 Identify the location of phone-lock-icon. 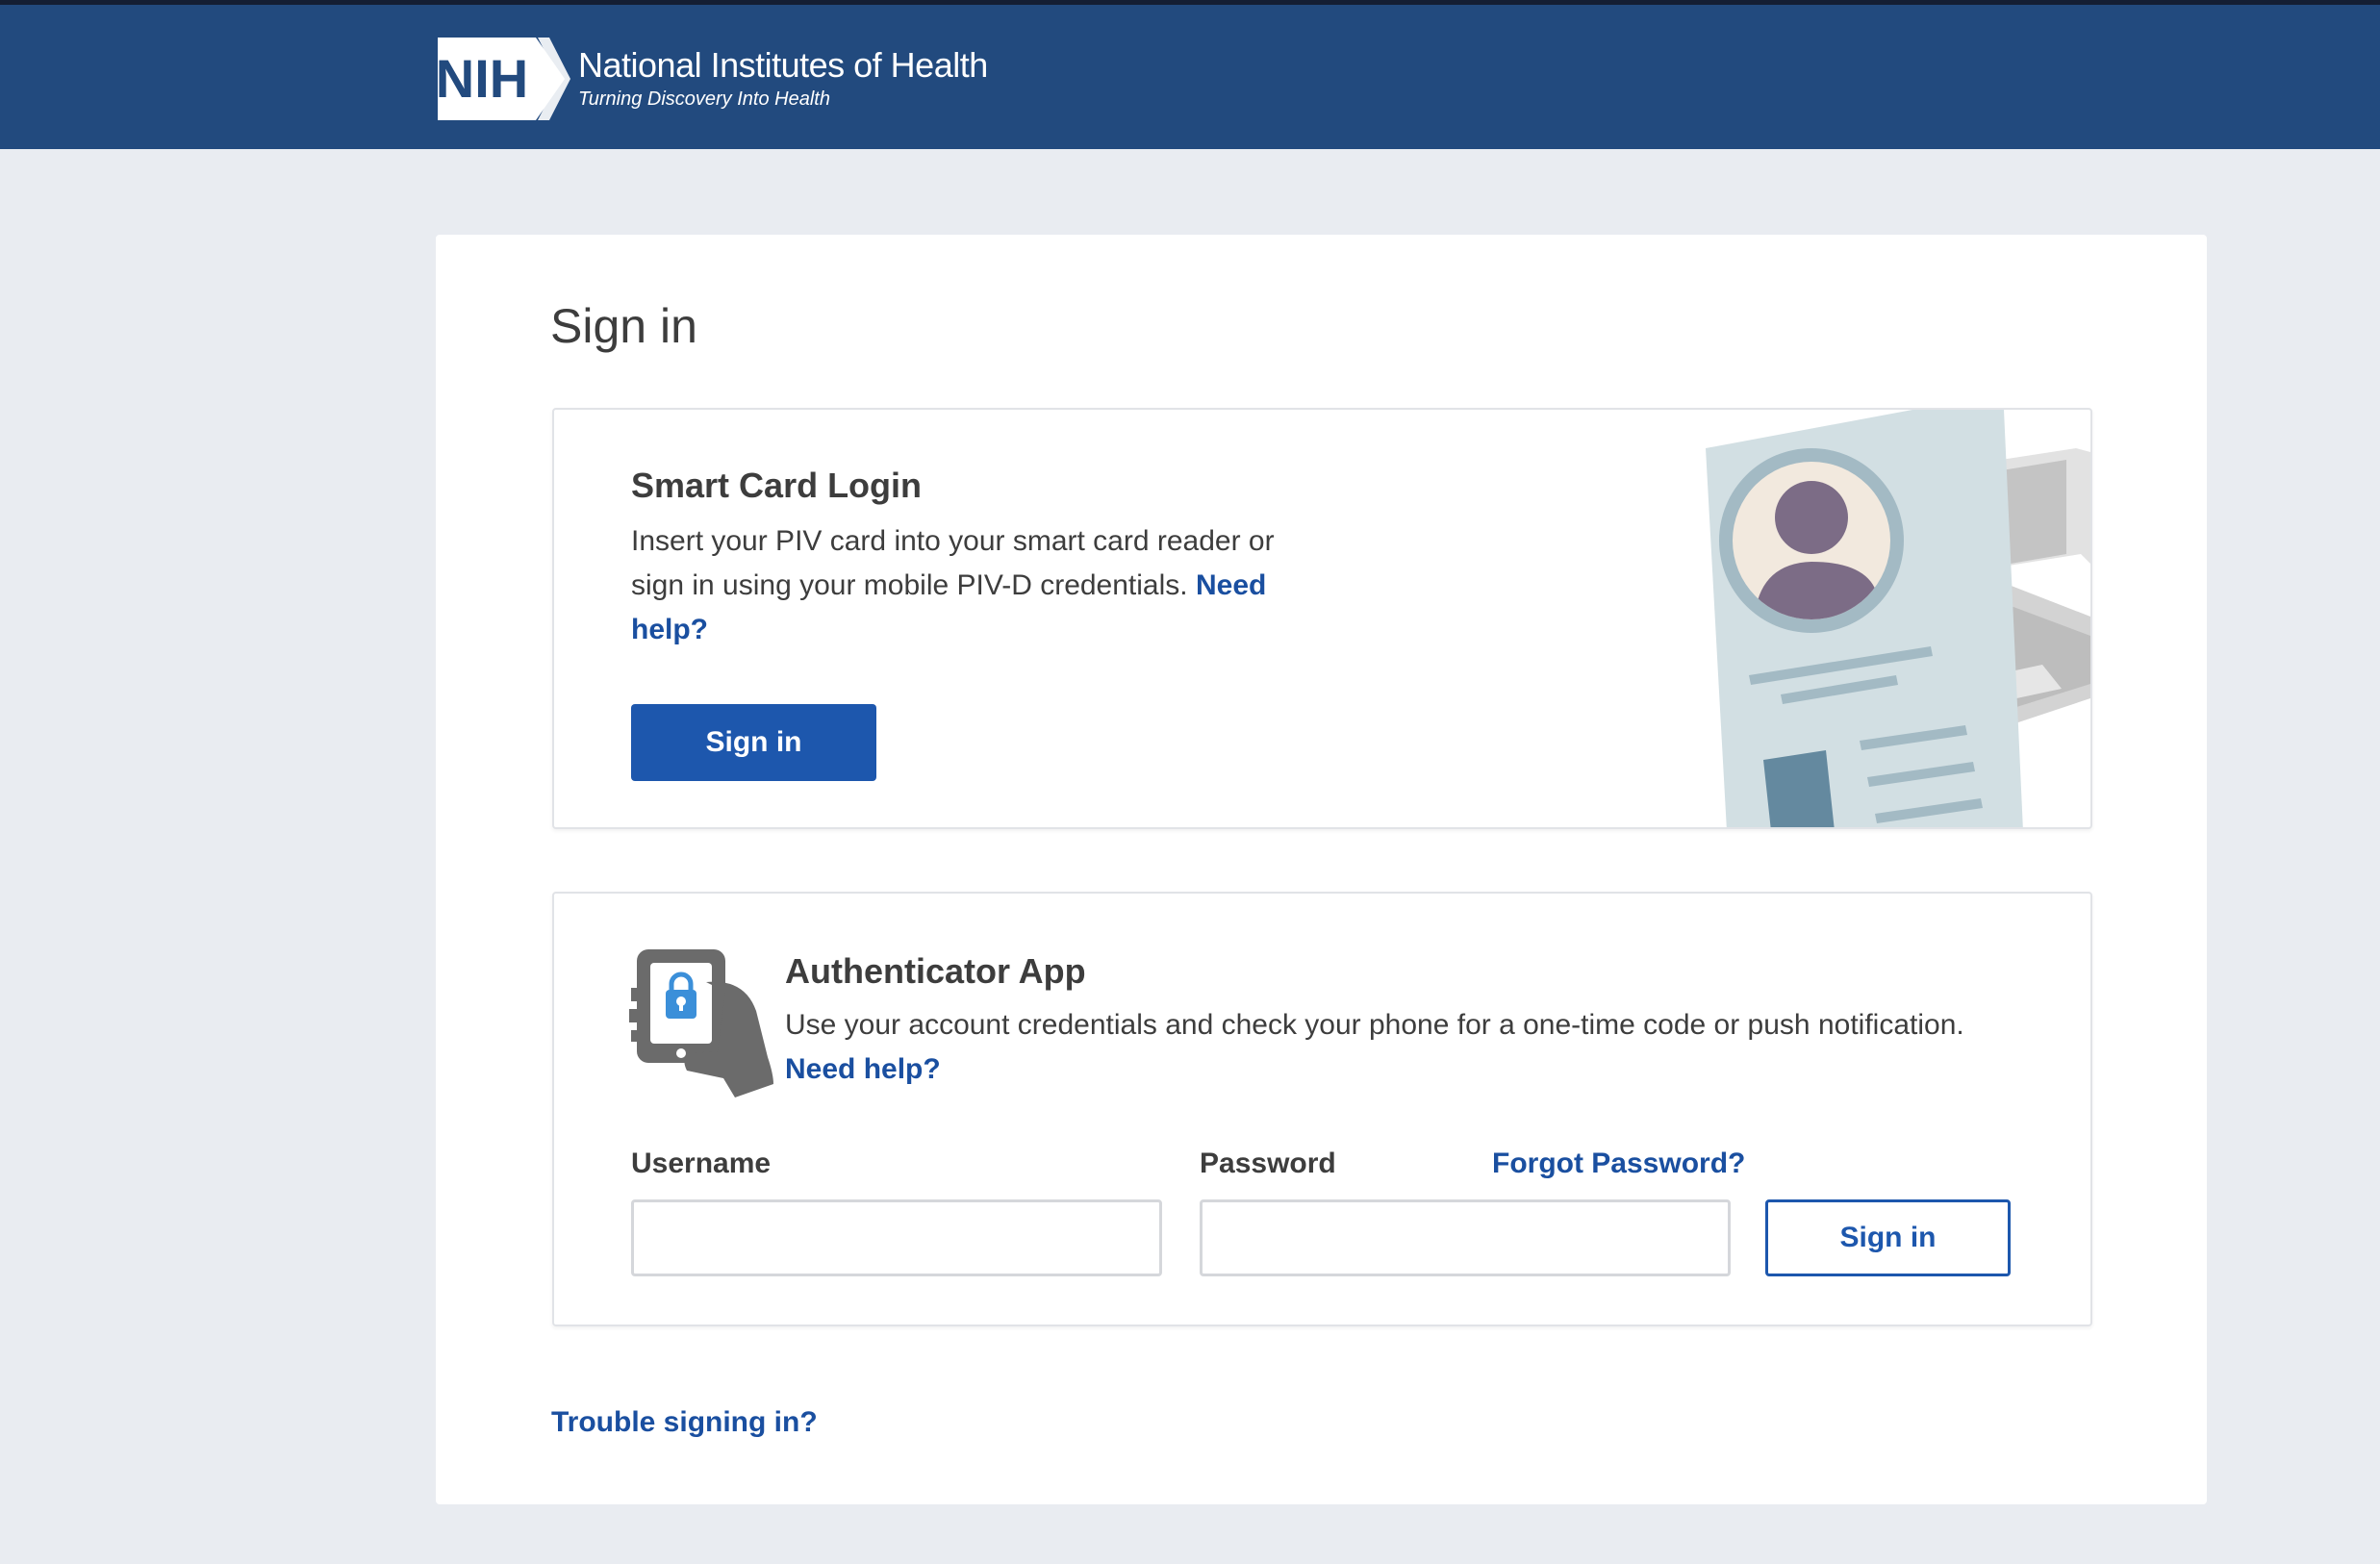
(701, 1023).